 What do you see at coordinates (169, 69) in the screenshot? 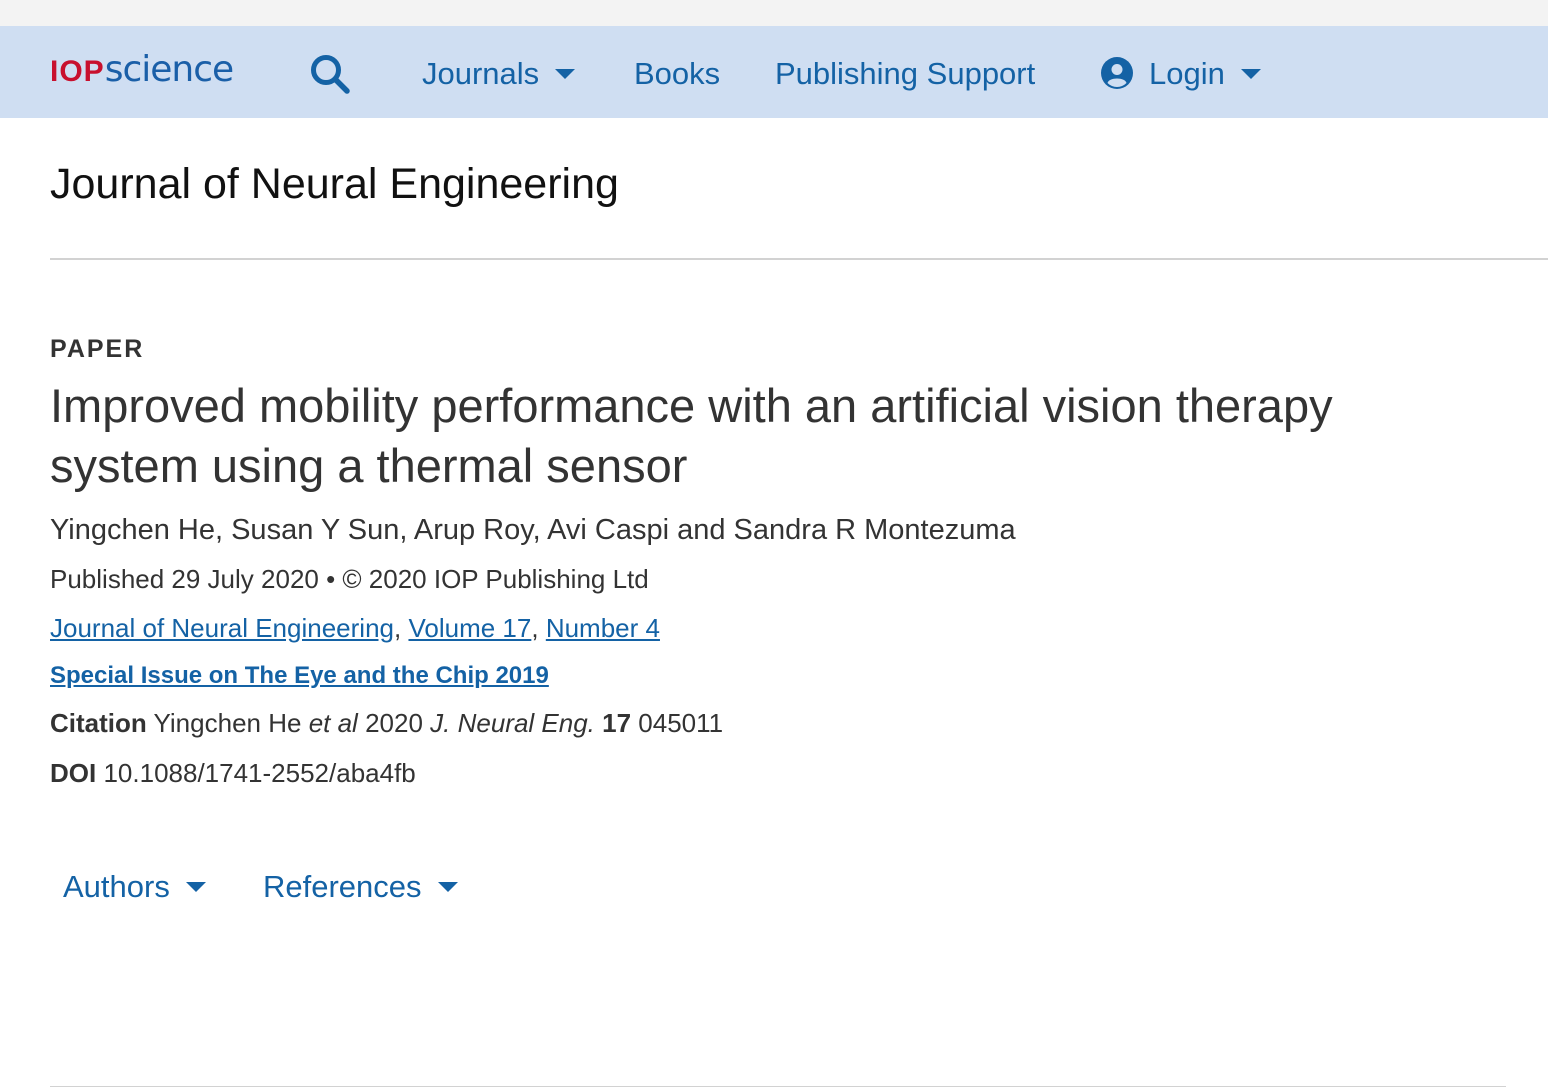
I see `logo-science-text: science` at bounding box center [169, 69].